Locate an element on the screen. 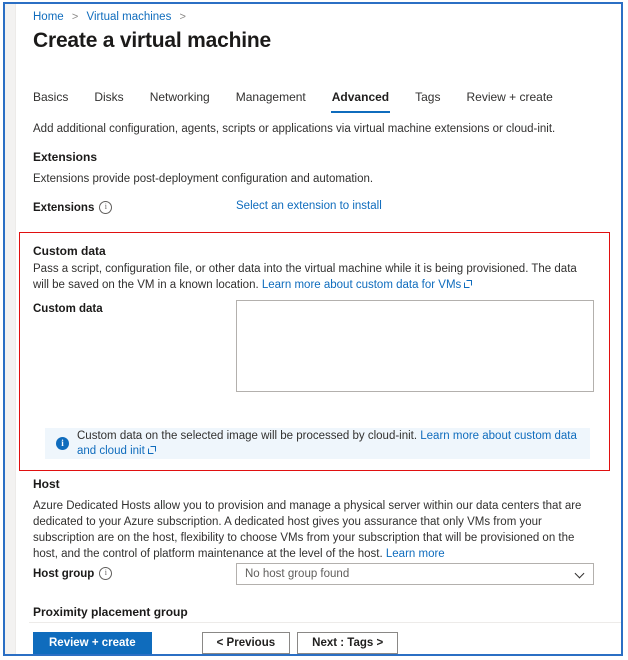 The height and width of the screenshot is (660, 628). host-group-field-label: Host group is located at coordinates (64, 574).